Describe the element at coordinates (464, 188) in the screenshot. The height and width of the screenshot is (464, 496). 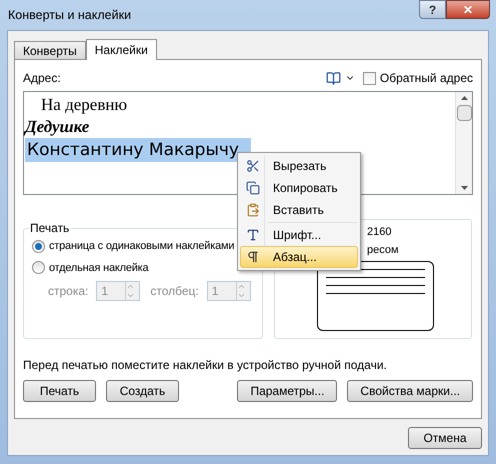
I see `scroll-down-icon` at that location.